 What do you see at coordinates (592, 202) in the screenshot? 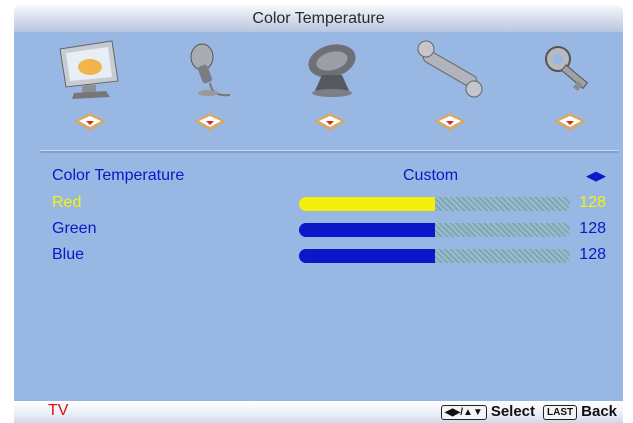
I see `red-value: 128` at bounding box center [592, 202].